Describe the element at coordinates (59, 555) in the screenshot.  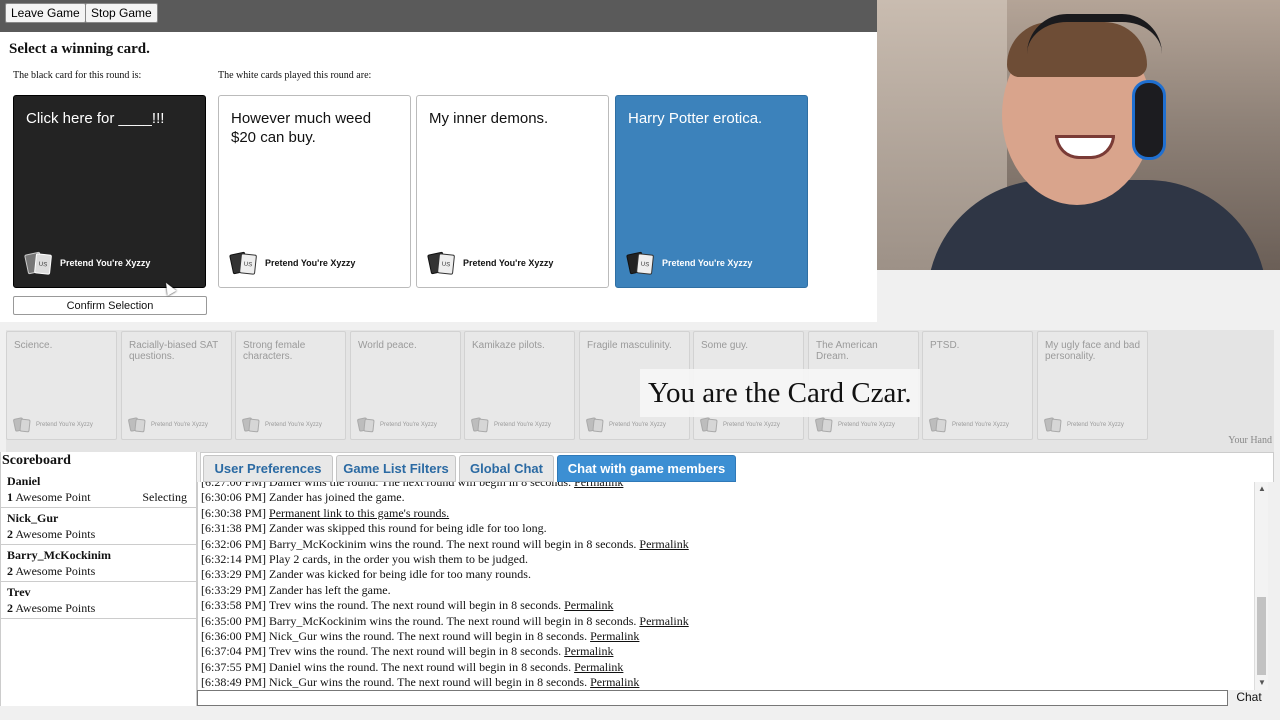
I see `player-name: Barry_McKockinim` at that location.